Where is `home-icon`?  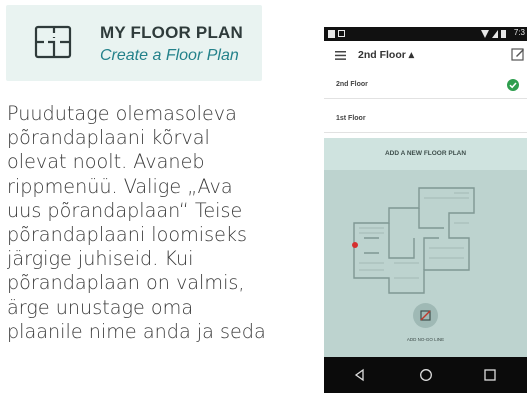 home-icon is located at coordinates (426, 375).